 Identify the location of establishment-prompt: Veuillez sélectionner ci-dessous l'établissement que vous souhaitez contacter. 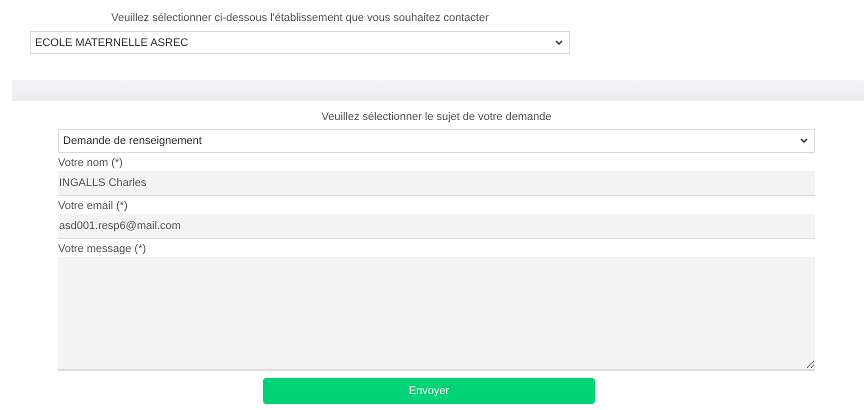
(300, 18).